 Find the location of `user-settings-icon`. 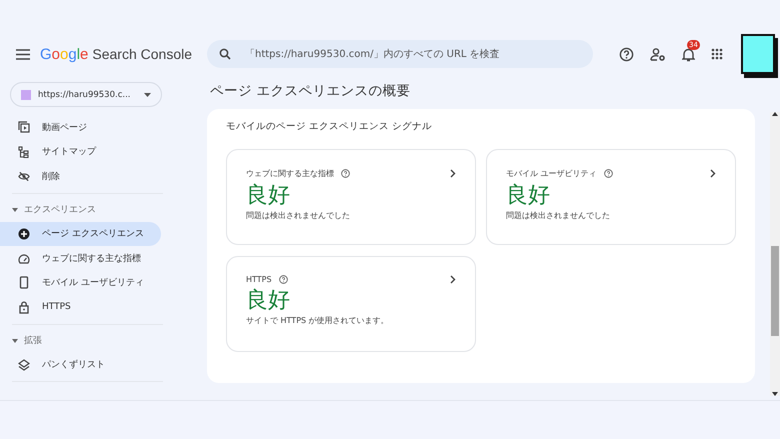

user-settings-icon is located at coordinates (658, 54).